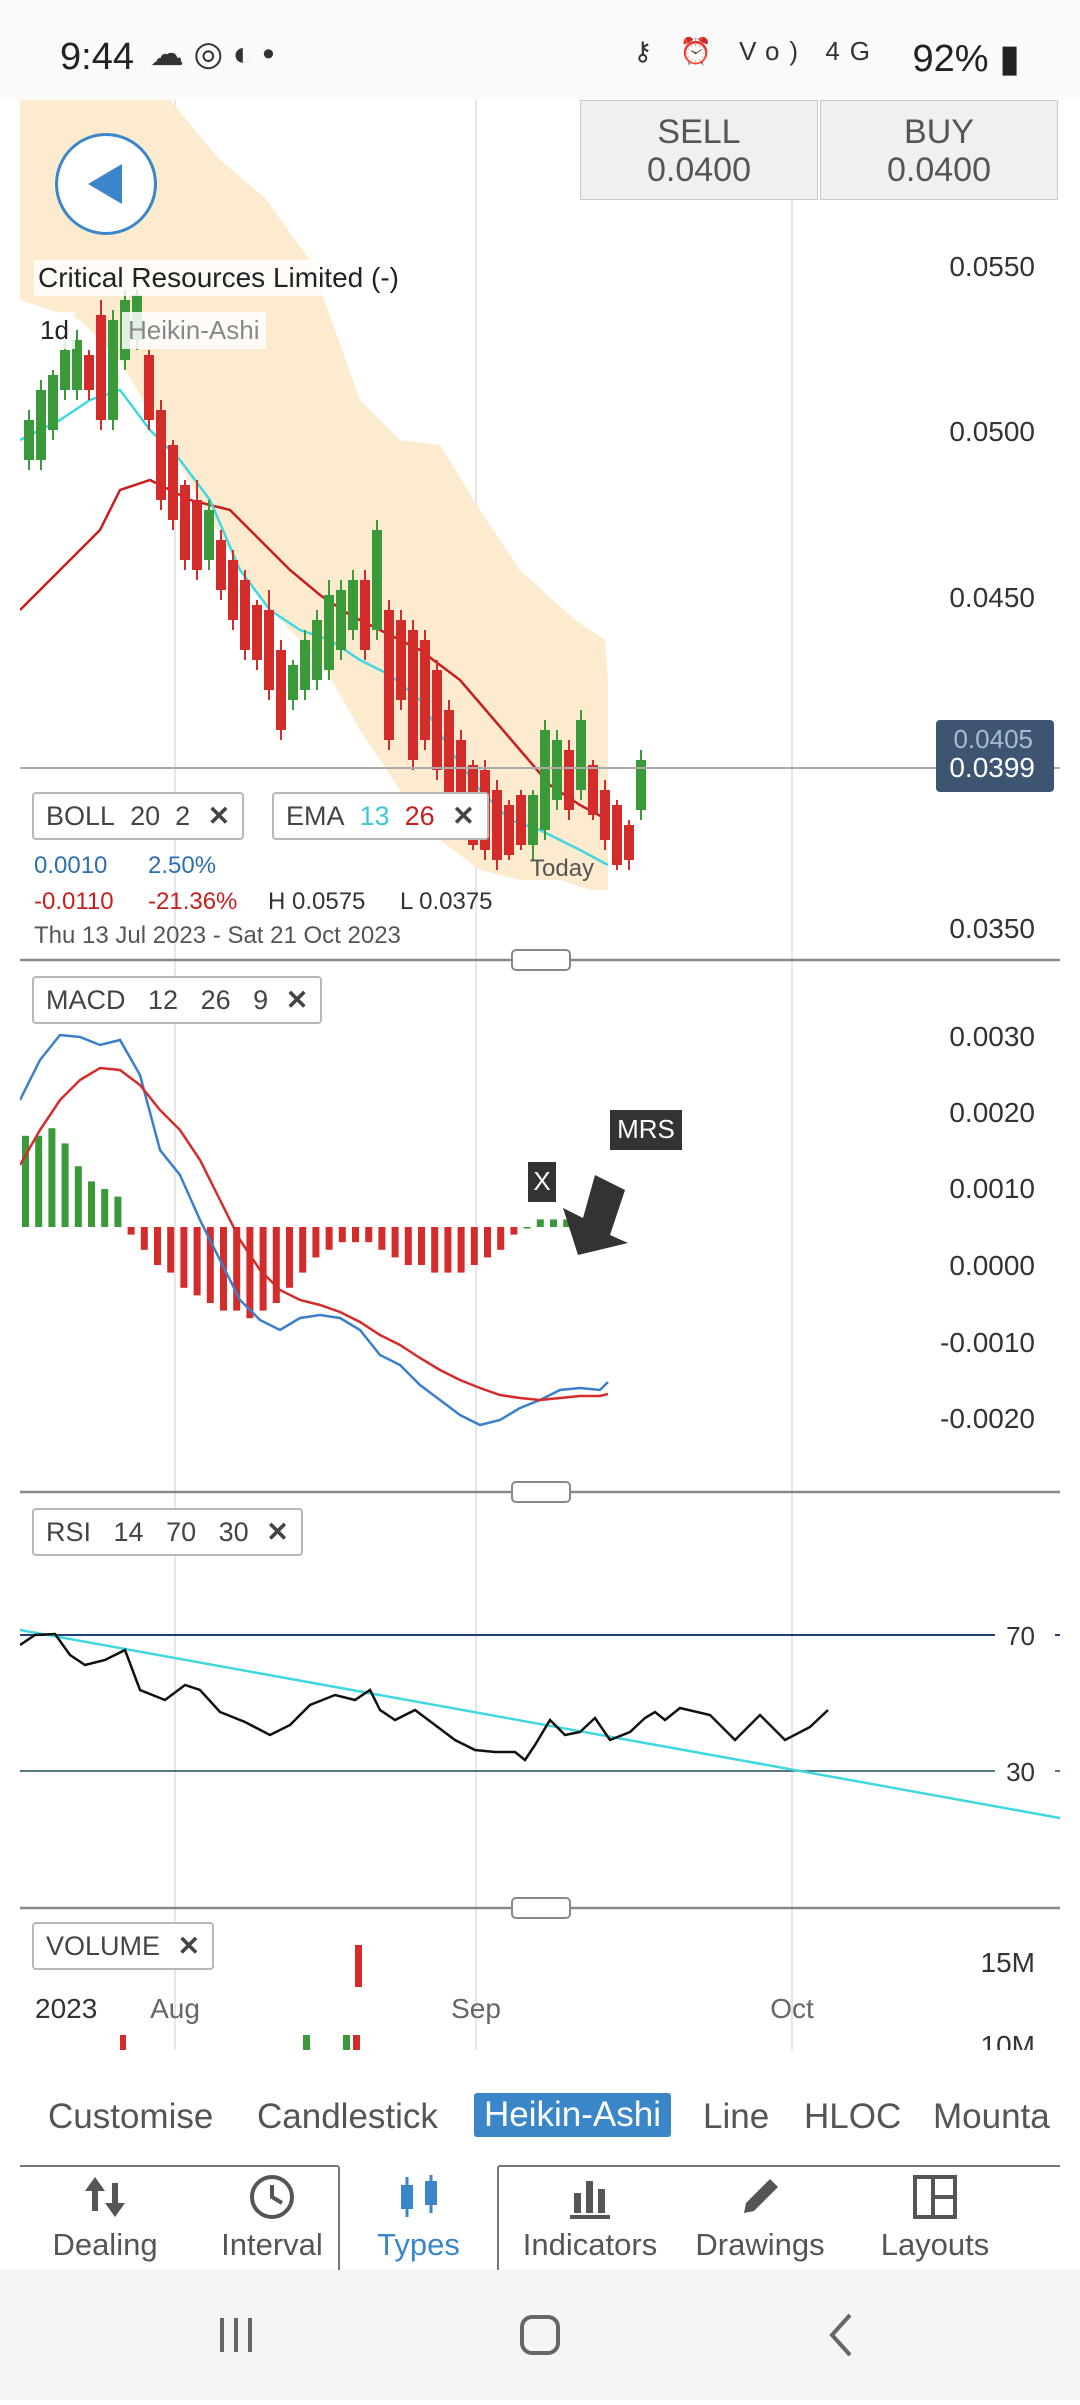 Image resolution: width=1080 pixels, height=2405 pixels. I want to click on boll-param-period: 20, so click(145, 816).